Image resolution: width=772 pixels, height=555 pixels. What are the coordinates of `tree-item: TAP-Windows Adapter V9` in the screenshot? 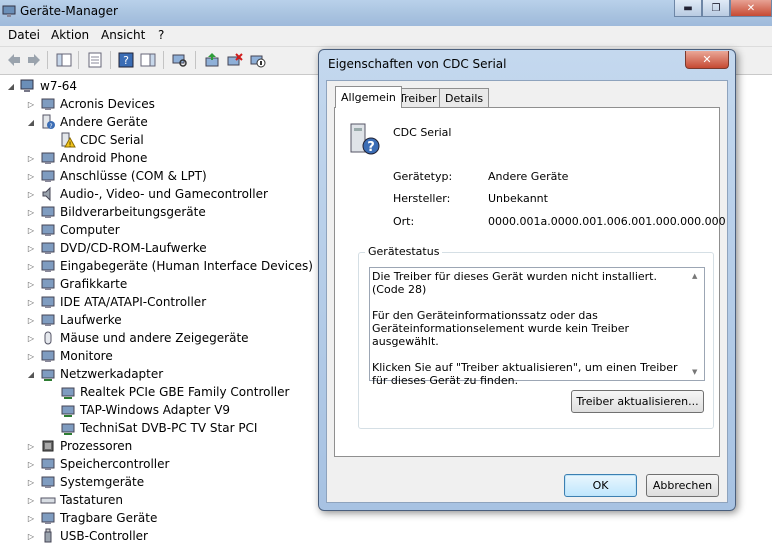 It's located at (138, 410).